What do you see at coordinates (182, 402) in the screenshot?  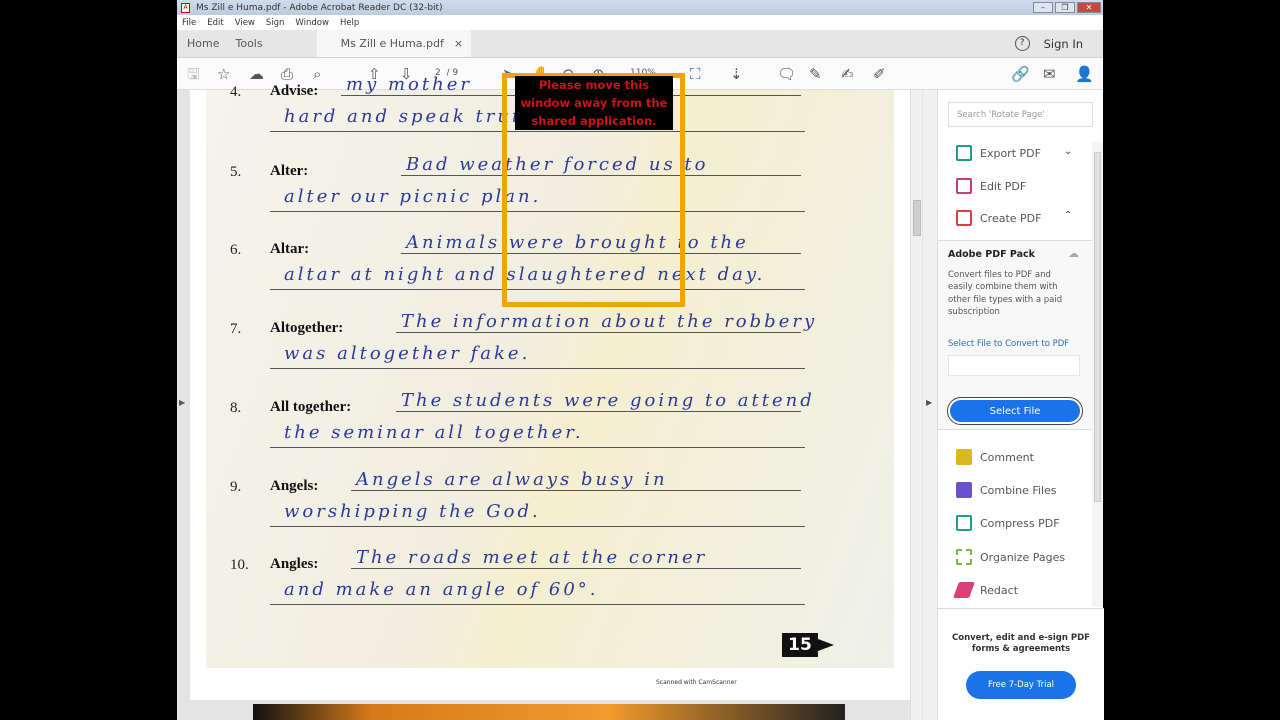 I see `left-pane-toggle-icon: ▶` at bounding box center [182, 402].